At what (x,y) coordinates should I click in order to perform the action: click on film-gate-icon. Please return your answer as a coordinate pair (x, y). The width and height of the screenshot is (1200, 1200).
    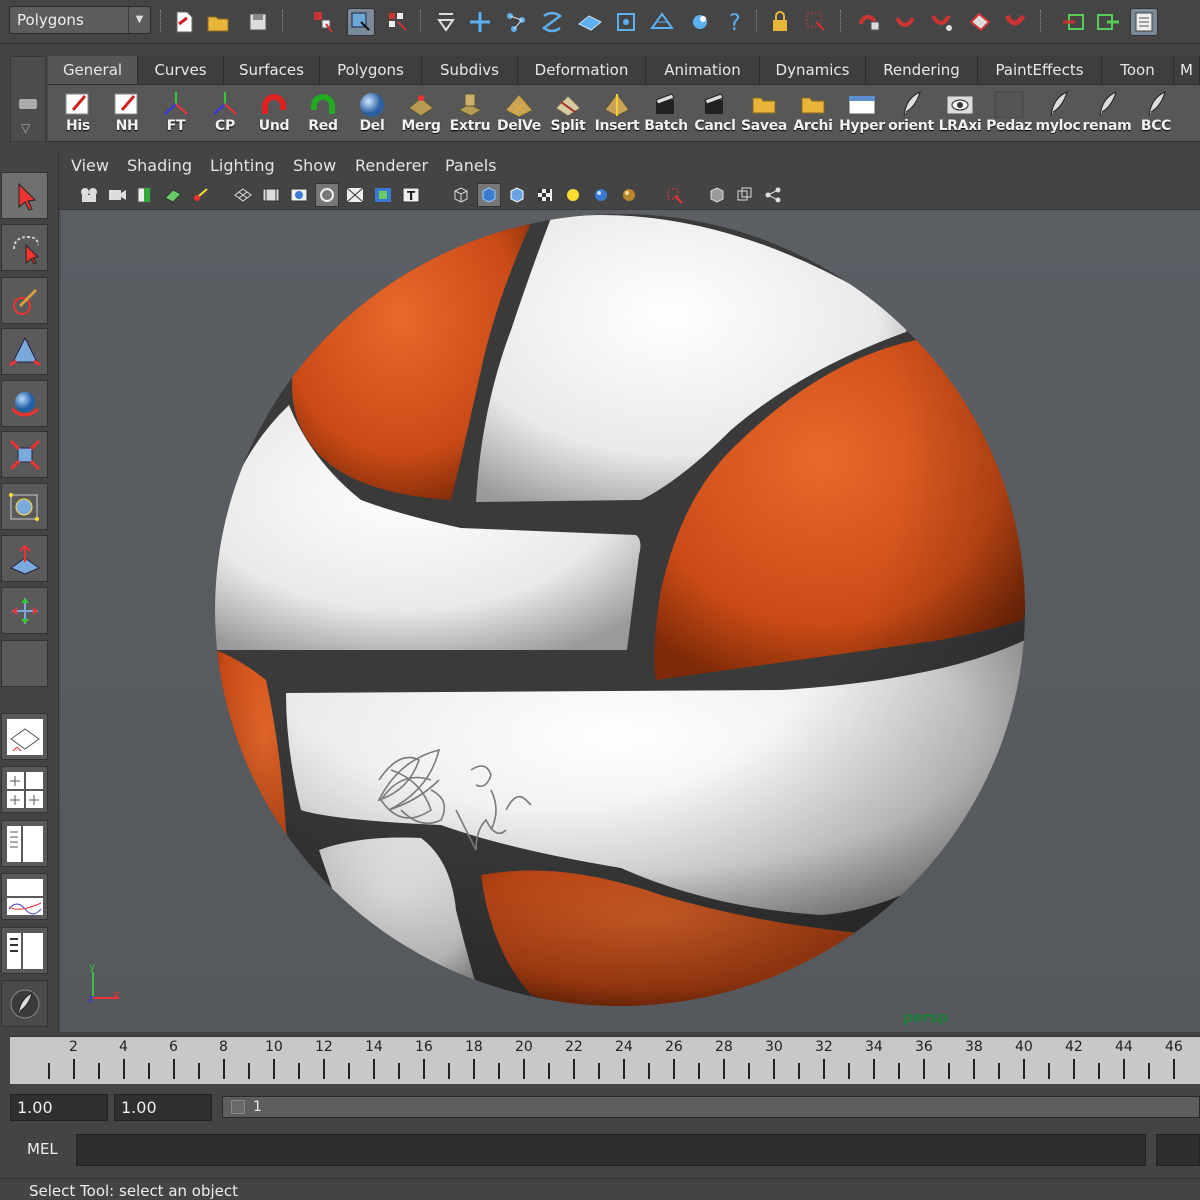
    Looking at the image, I should click on (271, 195).